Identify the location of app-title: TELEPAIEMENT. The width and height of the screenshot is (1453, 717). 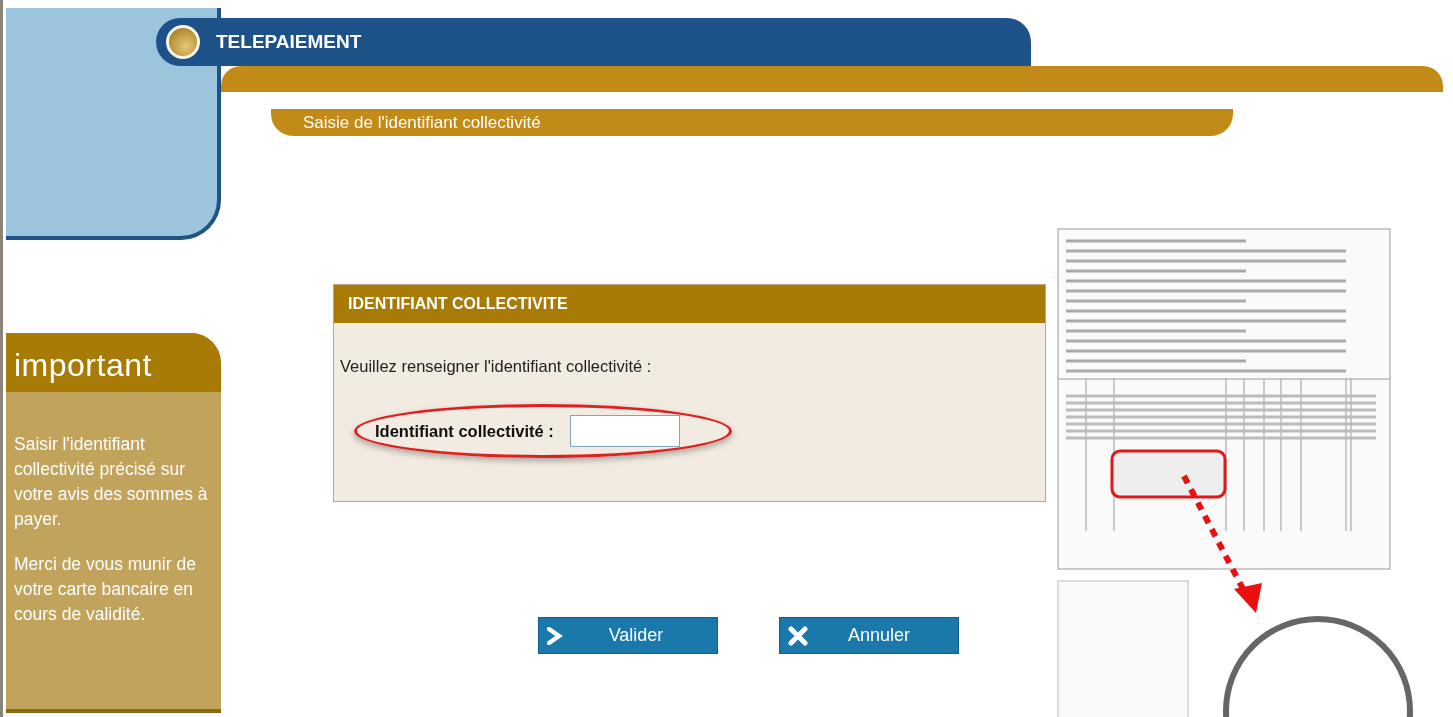
(289, 42).